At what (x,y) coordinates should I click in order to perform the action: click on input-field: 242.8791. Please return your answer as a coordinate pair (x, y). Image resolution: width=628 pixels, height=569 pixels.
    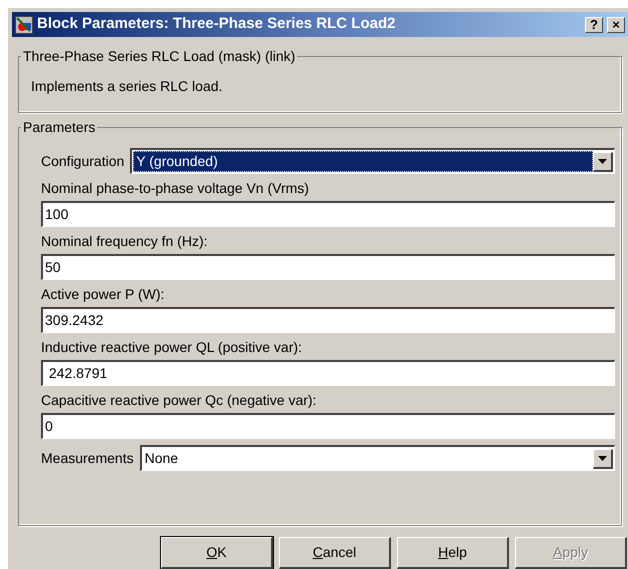
    Looking at the image, I should click on (328, 373).